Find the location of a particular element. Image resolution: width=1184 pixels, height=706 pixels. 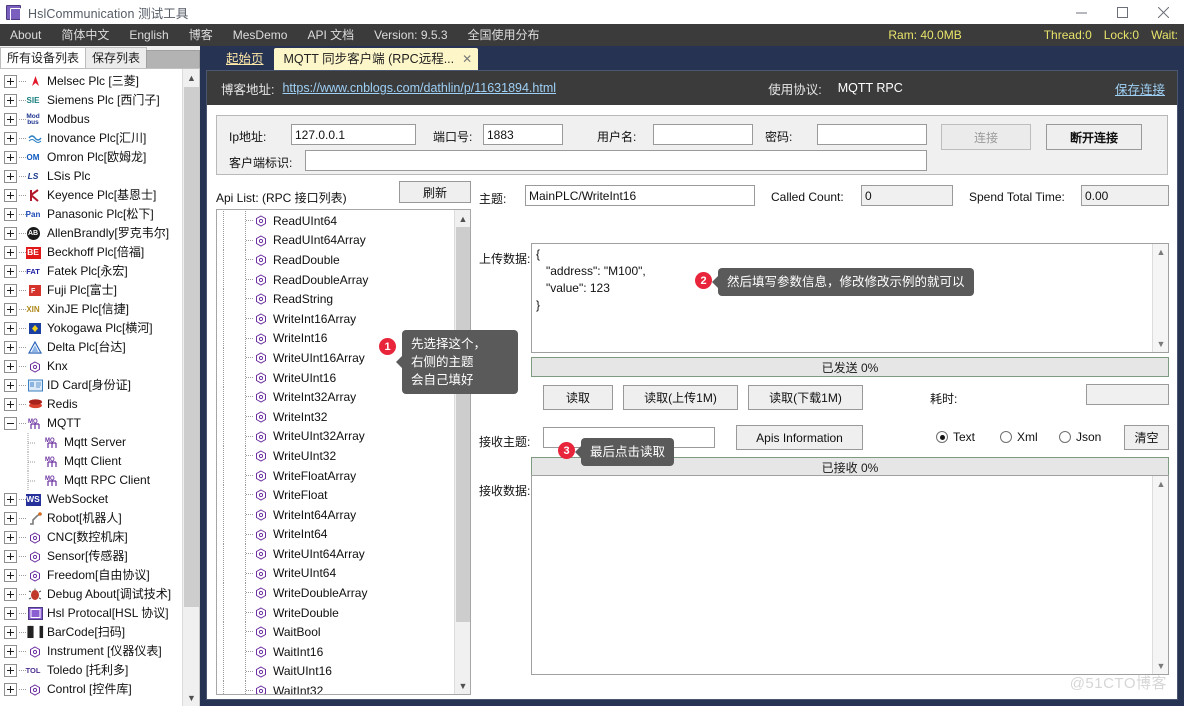

radio-json: Json is located at coordinates (1080, 437).